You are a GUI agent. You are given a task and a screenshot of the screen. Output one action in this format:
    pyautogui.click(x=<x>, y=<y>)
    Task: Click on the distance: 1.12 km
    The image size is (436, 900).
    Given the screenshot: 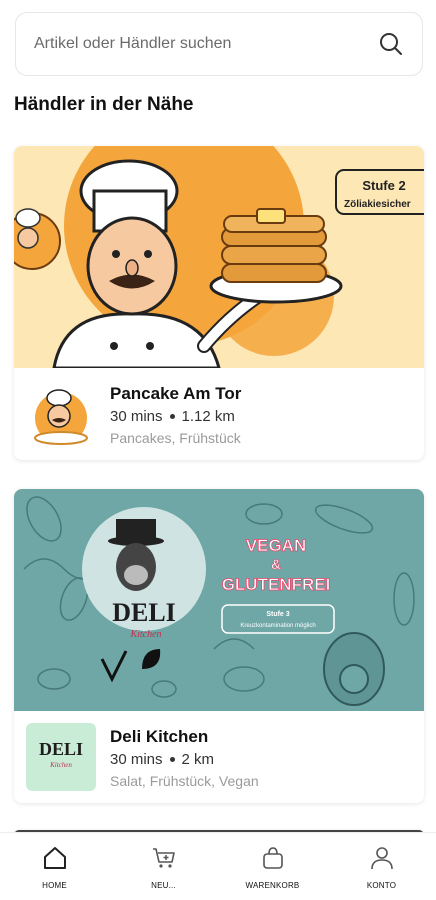 What is the action you would take?
    pyautogui.click(x=208, y=416)
    